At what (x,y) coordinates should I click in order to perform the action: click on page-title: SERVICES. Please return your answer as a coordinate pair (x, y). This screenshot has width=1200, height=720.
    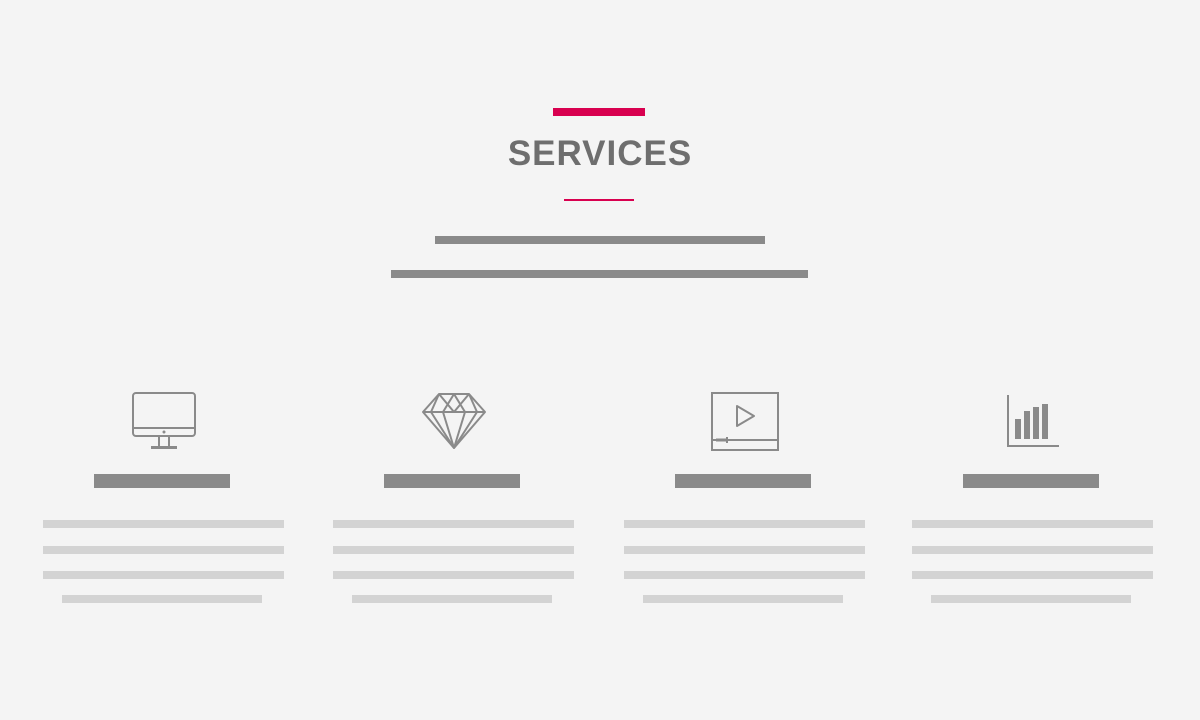
    Looking at the image, I should click on (600, 153).